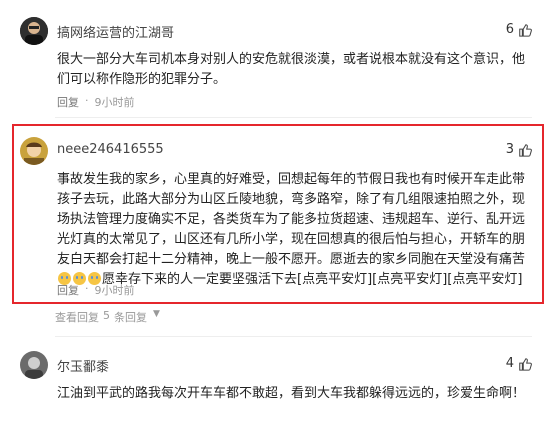  I want to click on like-button: 3, so click(519, 149).